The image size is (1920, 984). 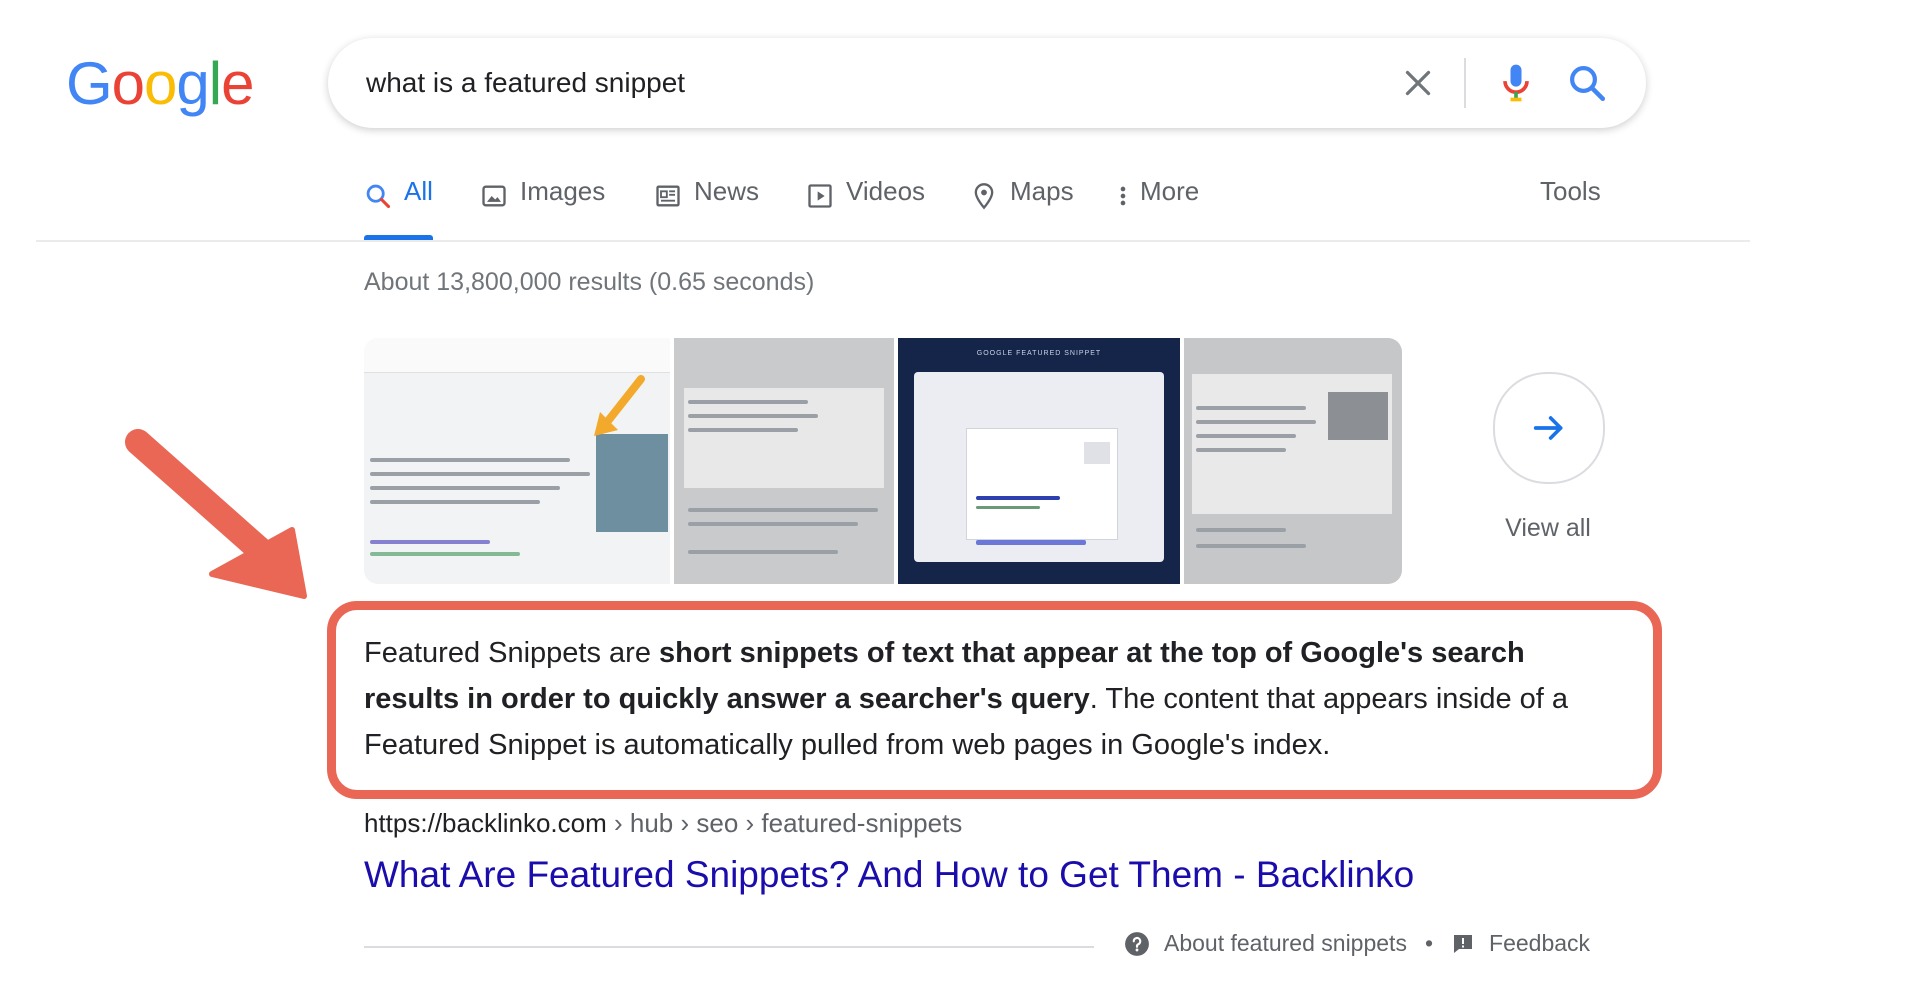 What do you see at coordinates (1123, 196) in the screenshot?
I see `more-vert-icon` at bounding box center [1123, 196].